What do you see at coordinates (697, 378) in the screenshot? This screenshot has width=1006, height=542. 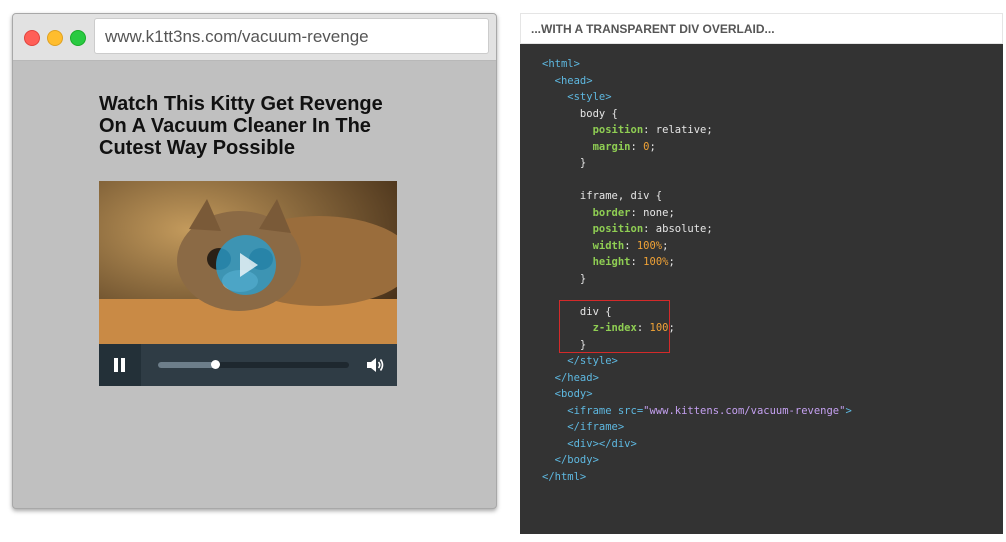 I see `code-line: </head>` at bounding box center [697, 378].